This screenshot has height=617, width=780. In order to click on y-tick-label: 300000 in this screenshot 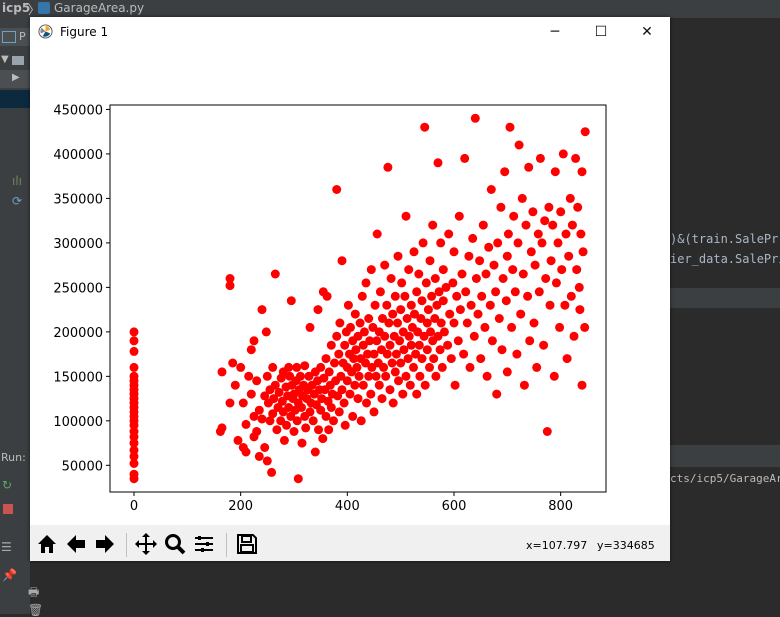, I will do `click(78, 244)`.